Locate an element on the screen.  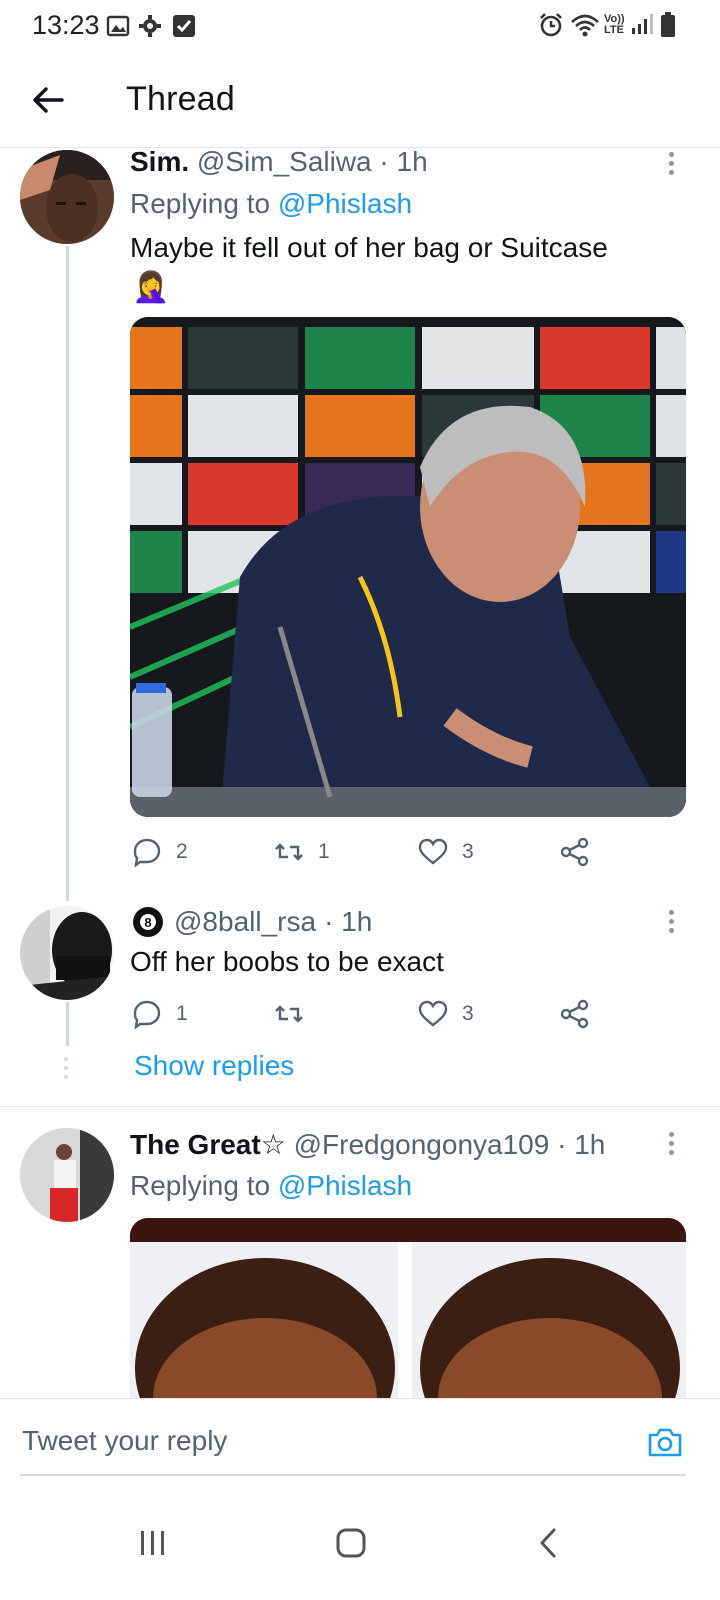
camera-icon is located at coordinates (665, 1442).